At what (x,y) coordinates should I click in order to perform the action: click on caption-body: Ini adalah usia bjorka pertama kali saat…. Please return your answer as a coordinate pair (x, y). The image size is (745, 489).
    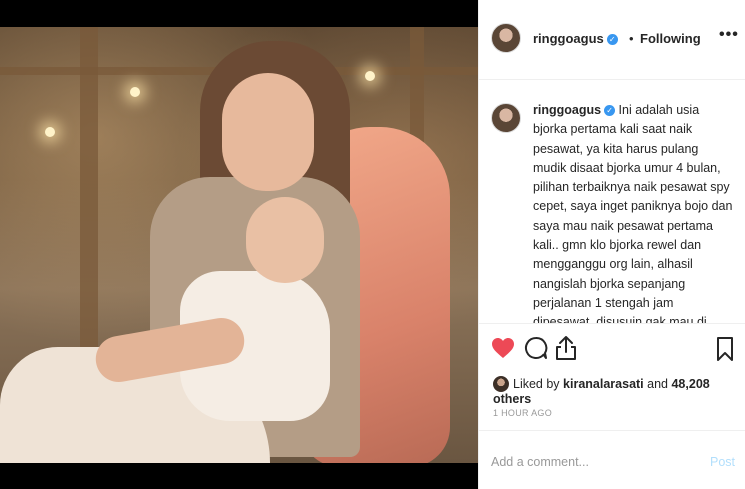
    Looking at the image, I should click on (633, 213).